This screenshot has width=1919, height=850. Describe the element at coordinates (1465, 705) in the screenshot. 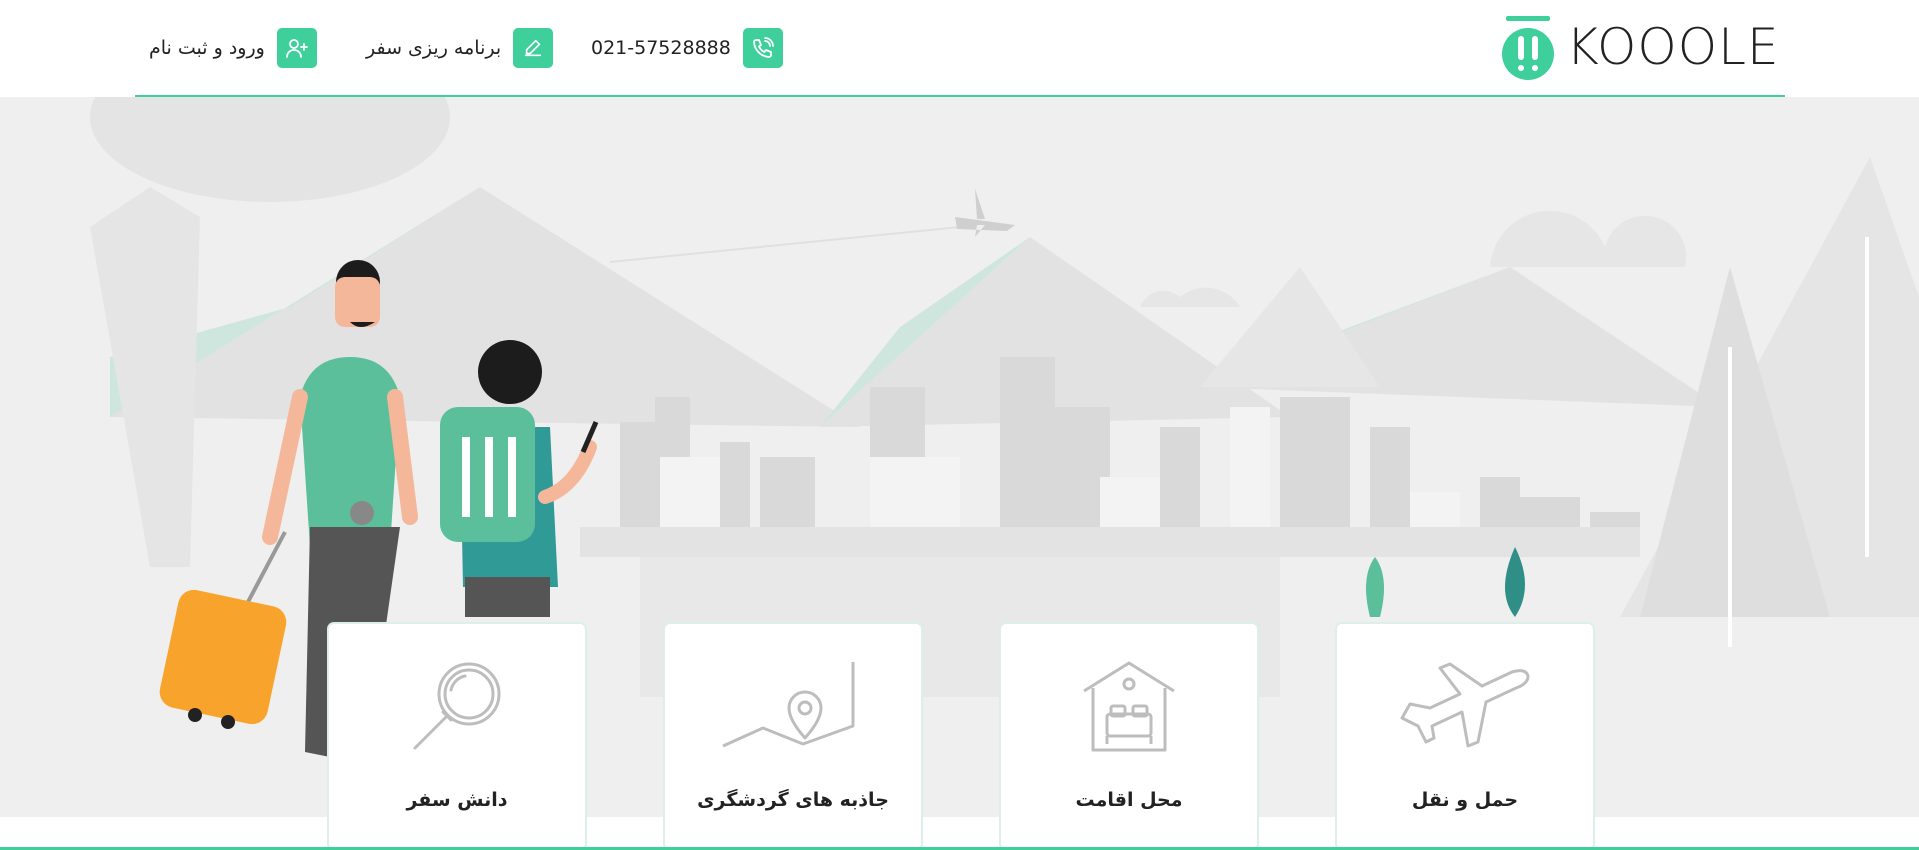

I see `airplane-icon` at that location.